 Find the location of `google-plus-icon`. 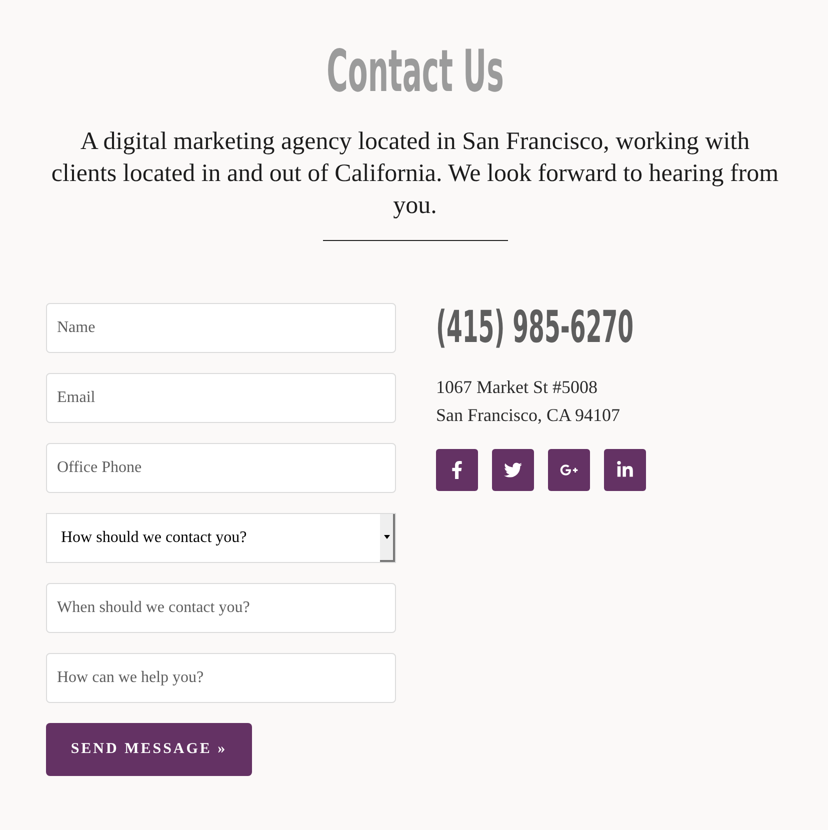

google-plus-icon is located at coordinates (569, 470).